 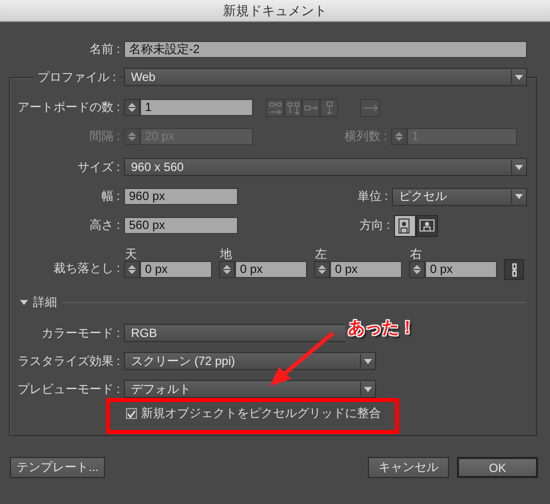 I want to click on field-label: カラーモード :, so click(x=80, y=333).